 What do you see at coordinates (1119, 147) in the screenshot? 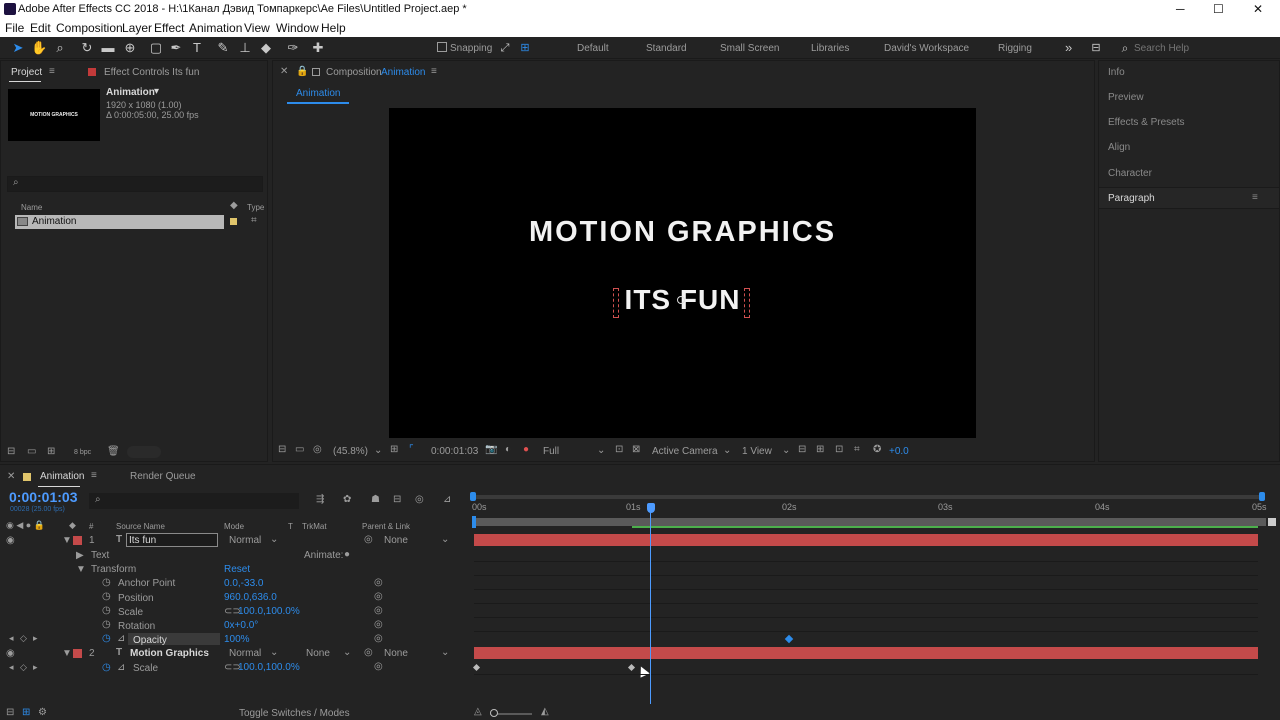
I see `panel-align: Align` at bounding box center [1119, 147].